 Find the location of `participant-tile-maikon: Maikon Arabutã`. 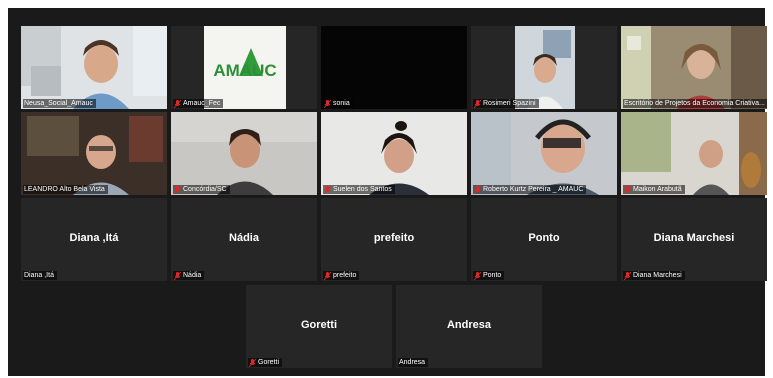

participant-tile-maikon: Maikon Arabutã is located at coordinates (694, 153).